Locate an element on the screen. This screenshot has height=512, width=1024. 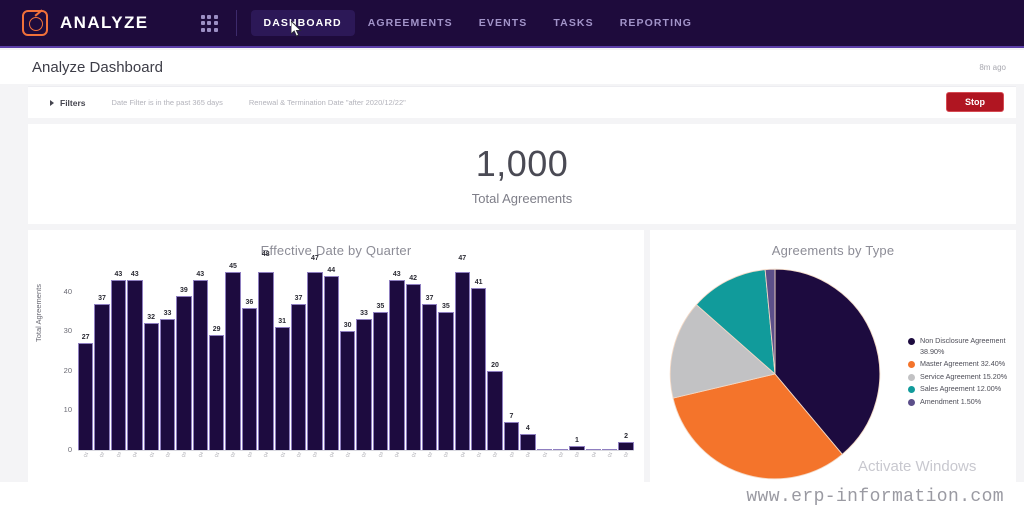
legend-item: Service Agreement 15.20% is located at coordinates (963, 377).